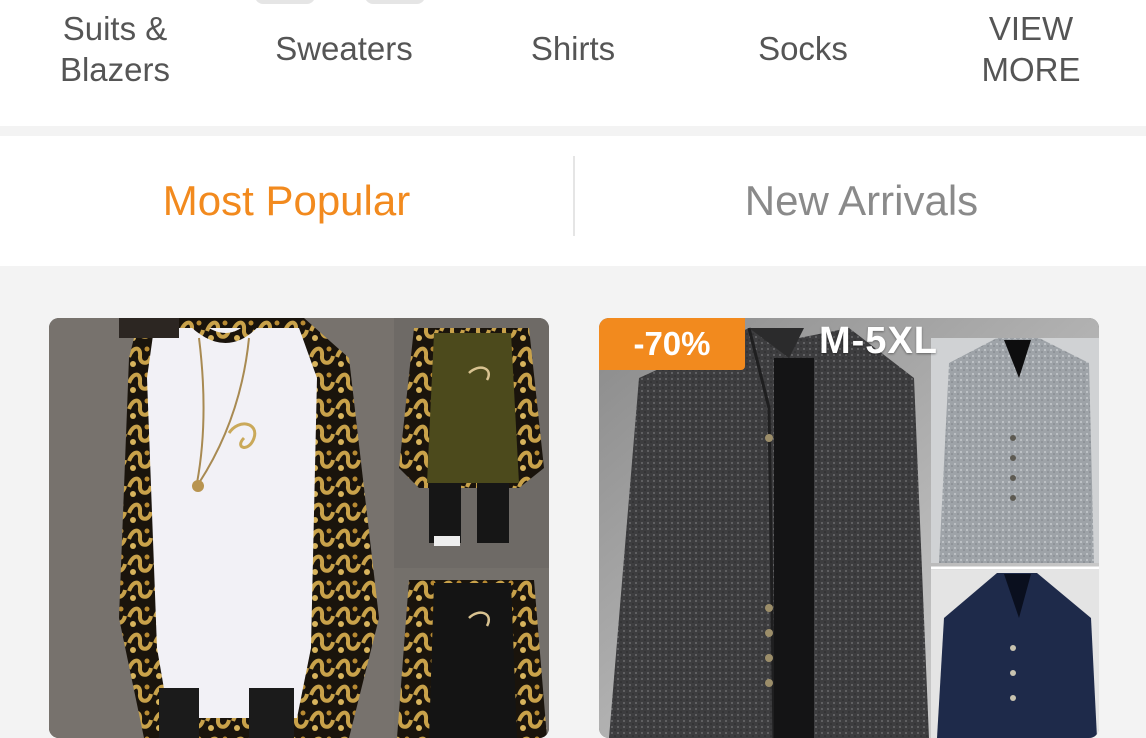 This screenshot has height=738, width=1146. I want to click on tab-label: Most Popular, so click(286, 200).